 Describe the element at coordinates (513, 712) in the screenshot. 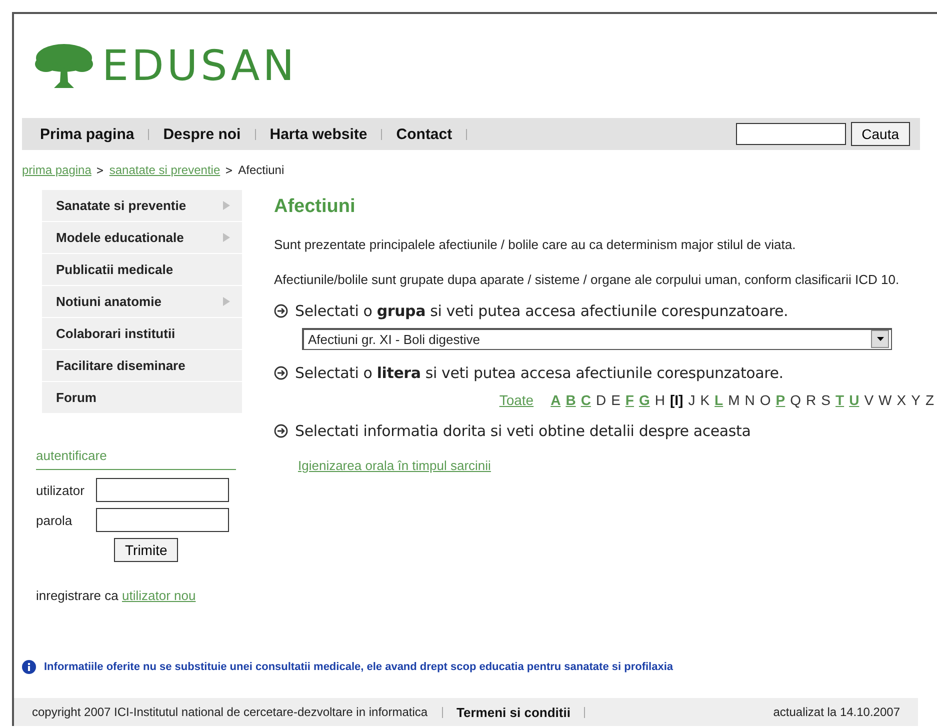

I see `terms-link: Termeni si conditii` at that location.